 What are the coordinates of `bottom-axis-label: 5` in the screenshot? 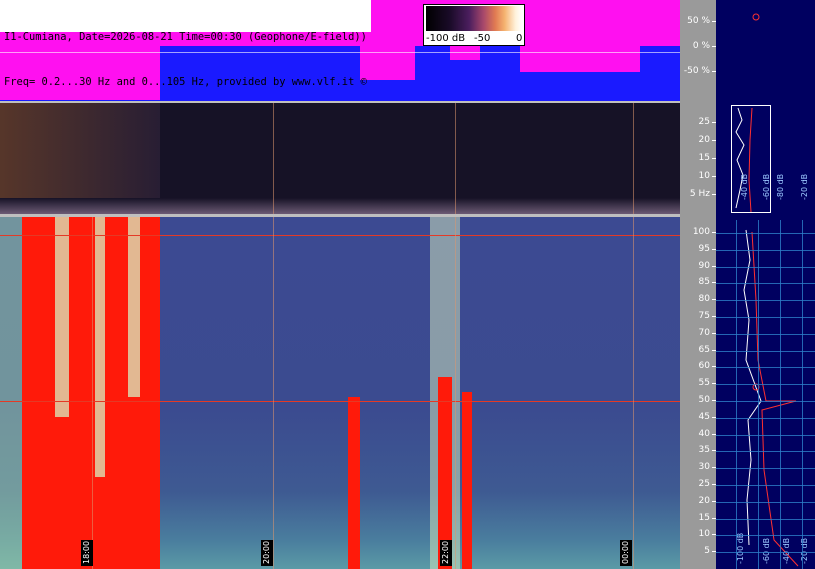 It's located at (710, 551).